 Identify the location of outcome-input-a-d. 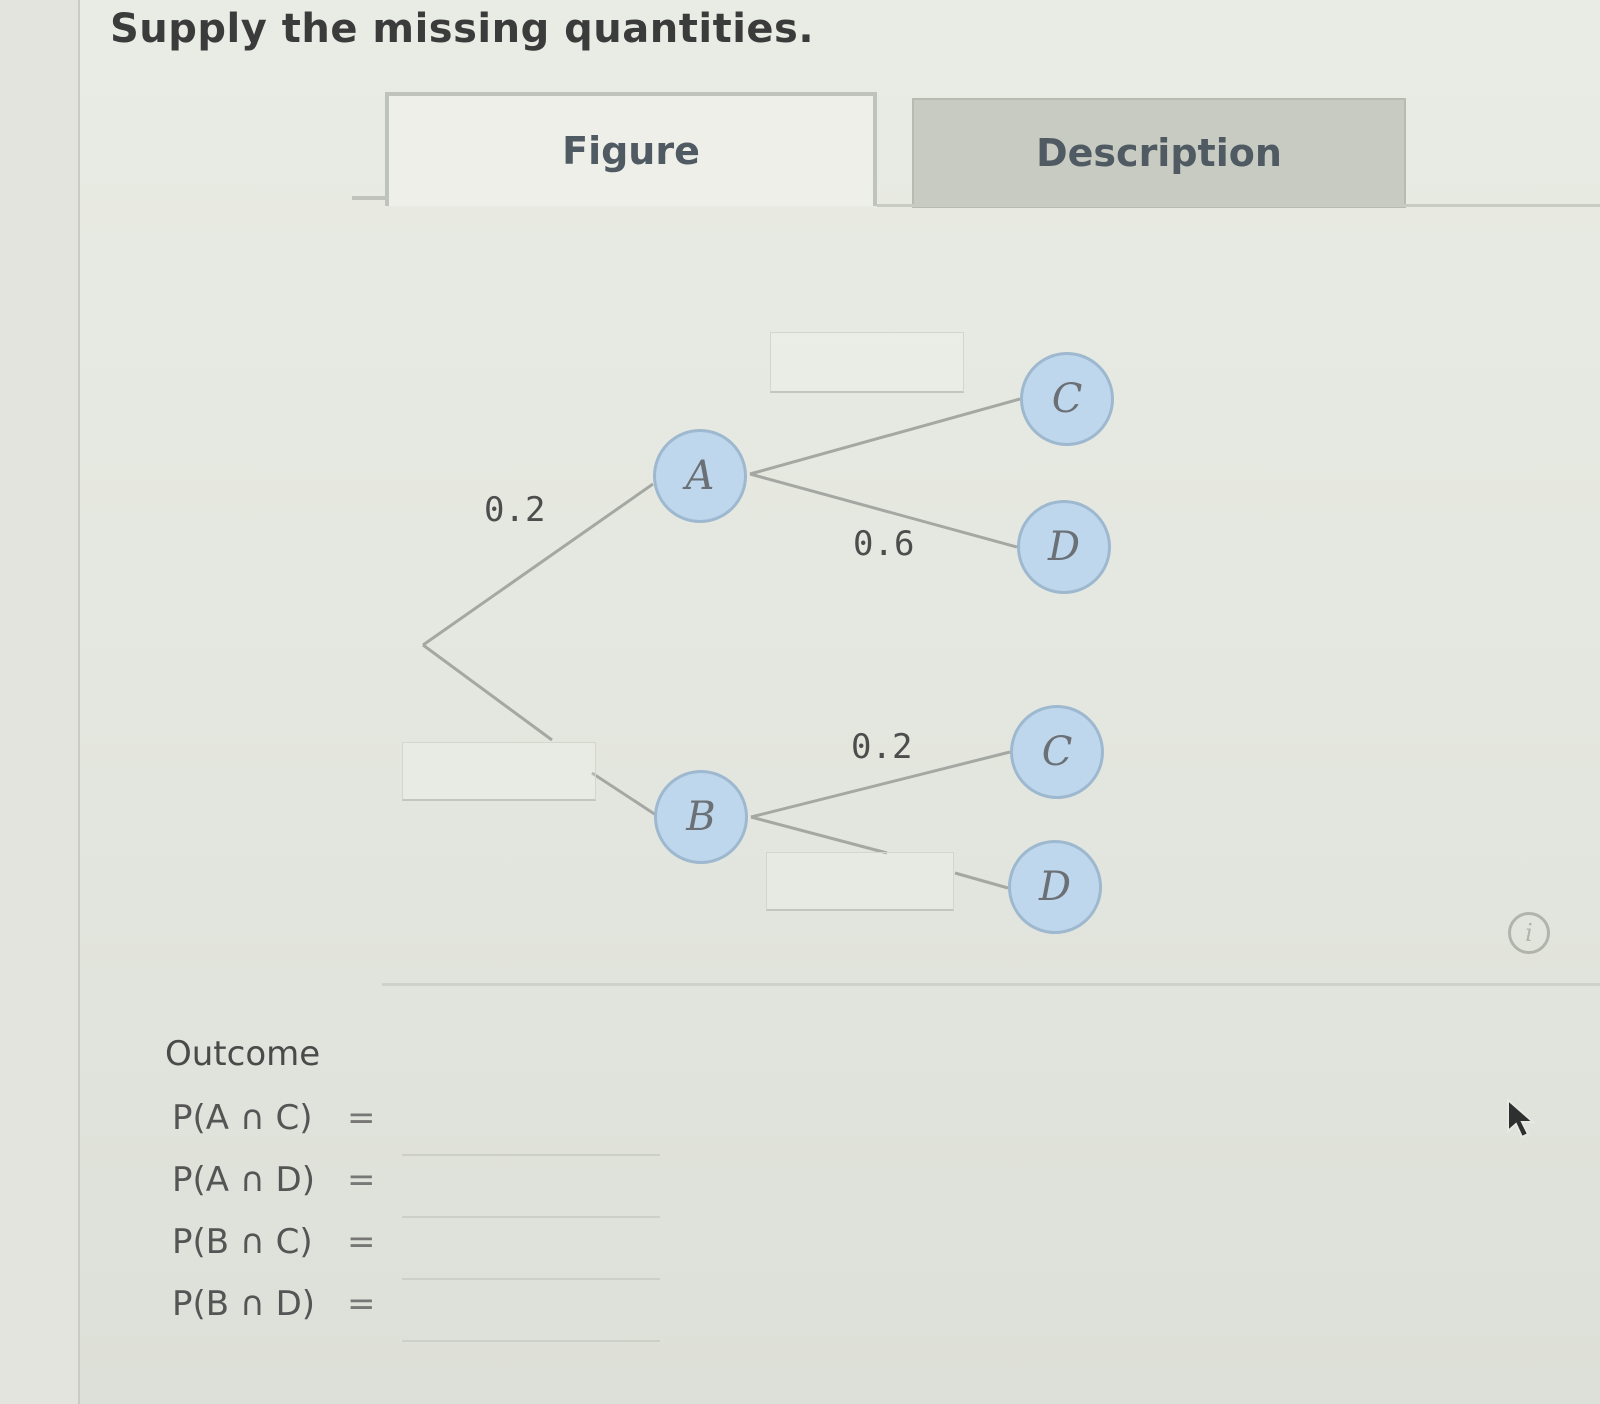
(531, 1202).